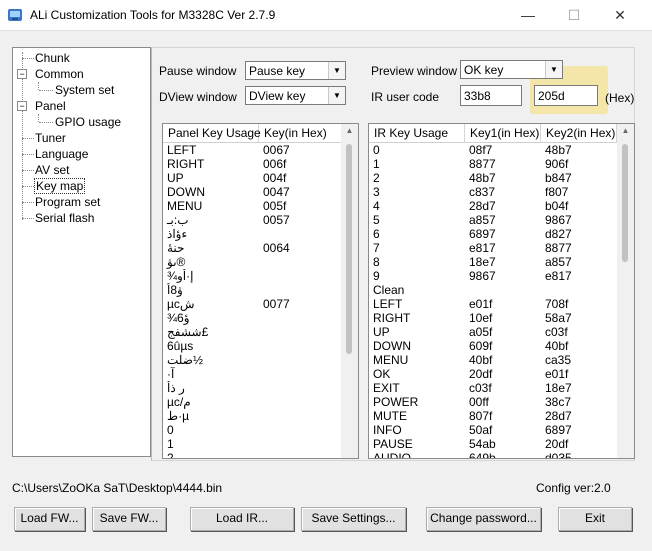 This screenshot has height=551, width=652. What do you see at coordinates (503, 133) in the screenshot?
I see `column-header-key1-hex: Key1(in Hex)` at bounding box center [503, 133].